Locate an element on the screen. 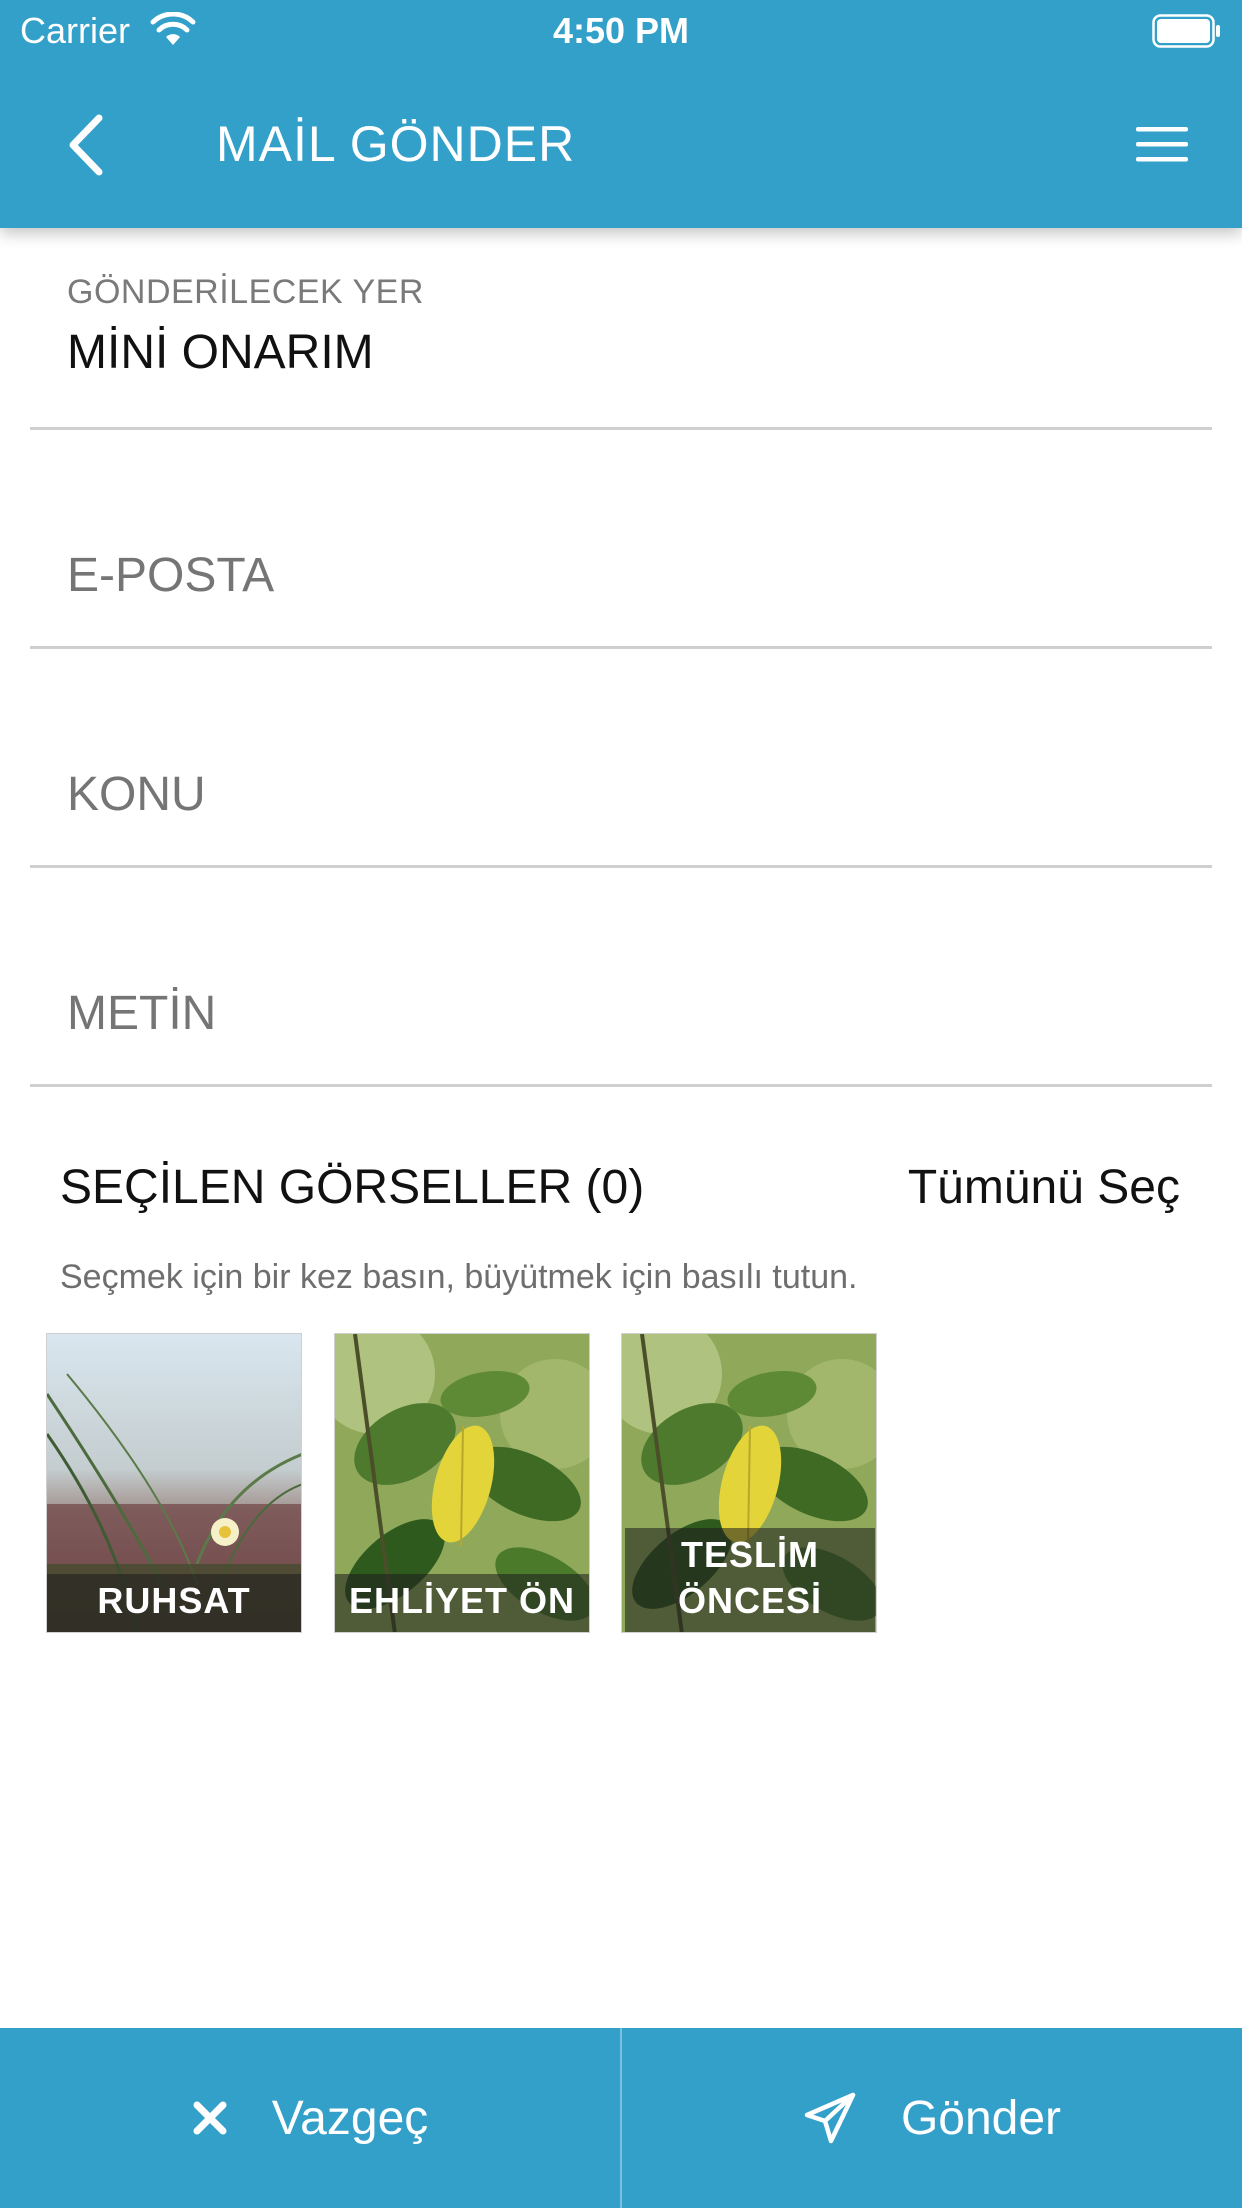  menu-button is located at coordinates (1162, 144).